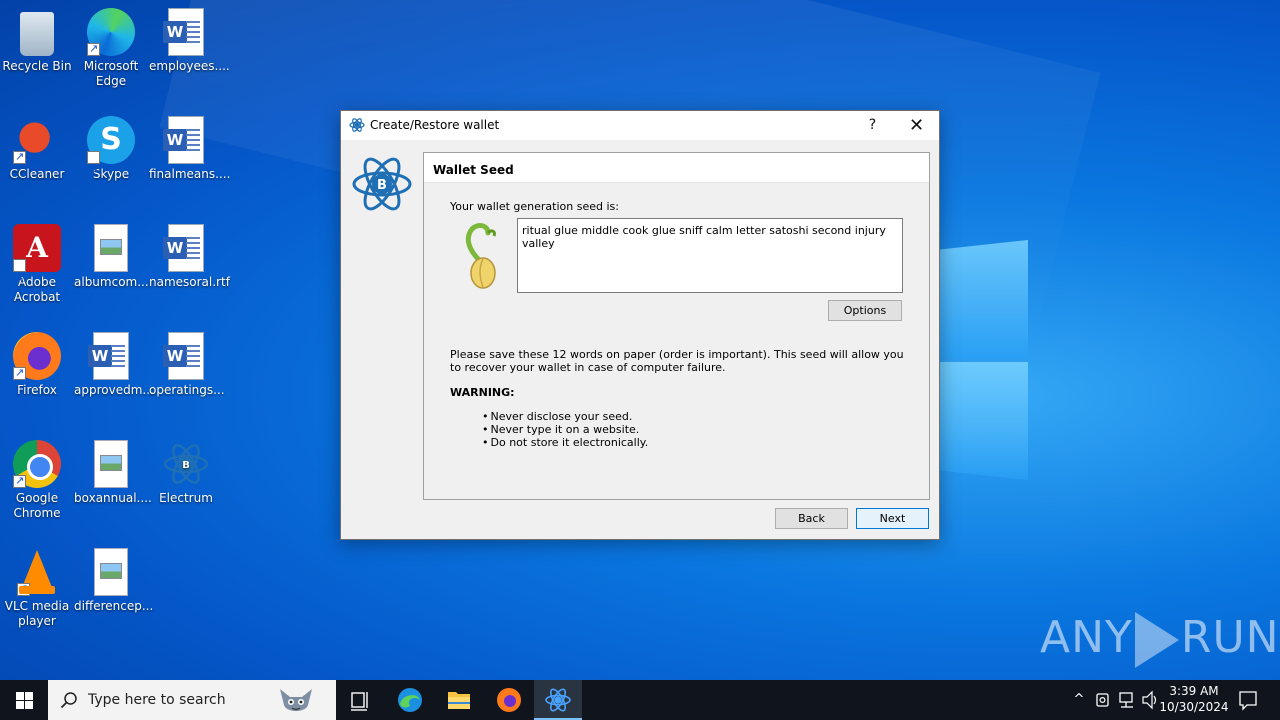 The image size is (1280, 720). I want to click on dialog-titlebar: Create/Restore wallet ? ✕, so click(640, 125).